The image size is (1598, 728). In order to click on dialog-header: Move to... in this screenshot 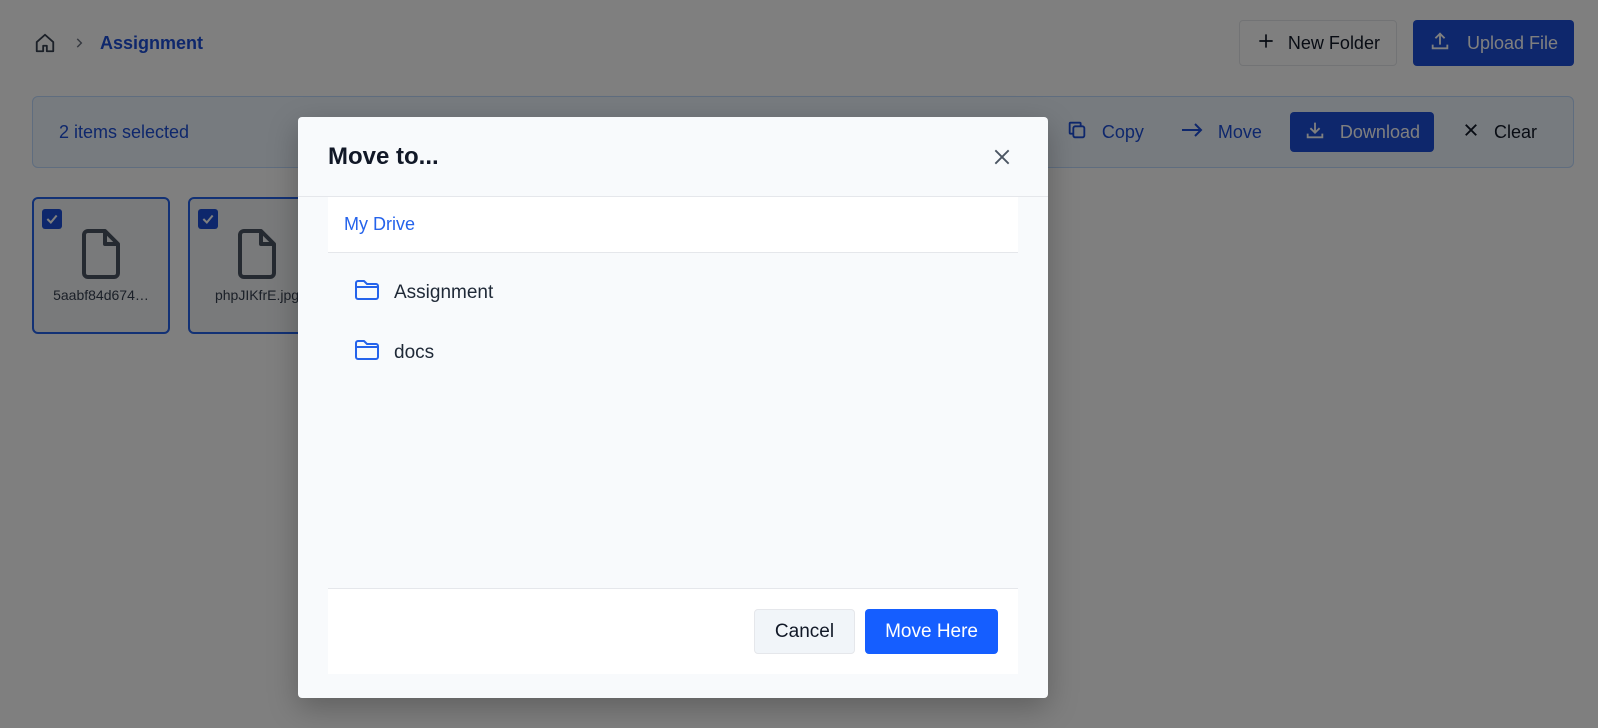, I will do `click(673, 157)`.